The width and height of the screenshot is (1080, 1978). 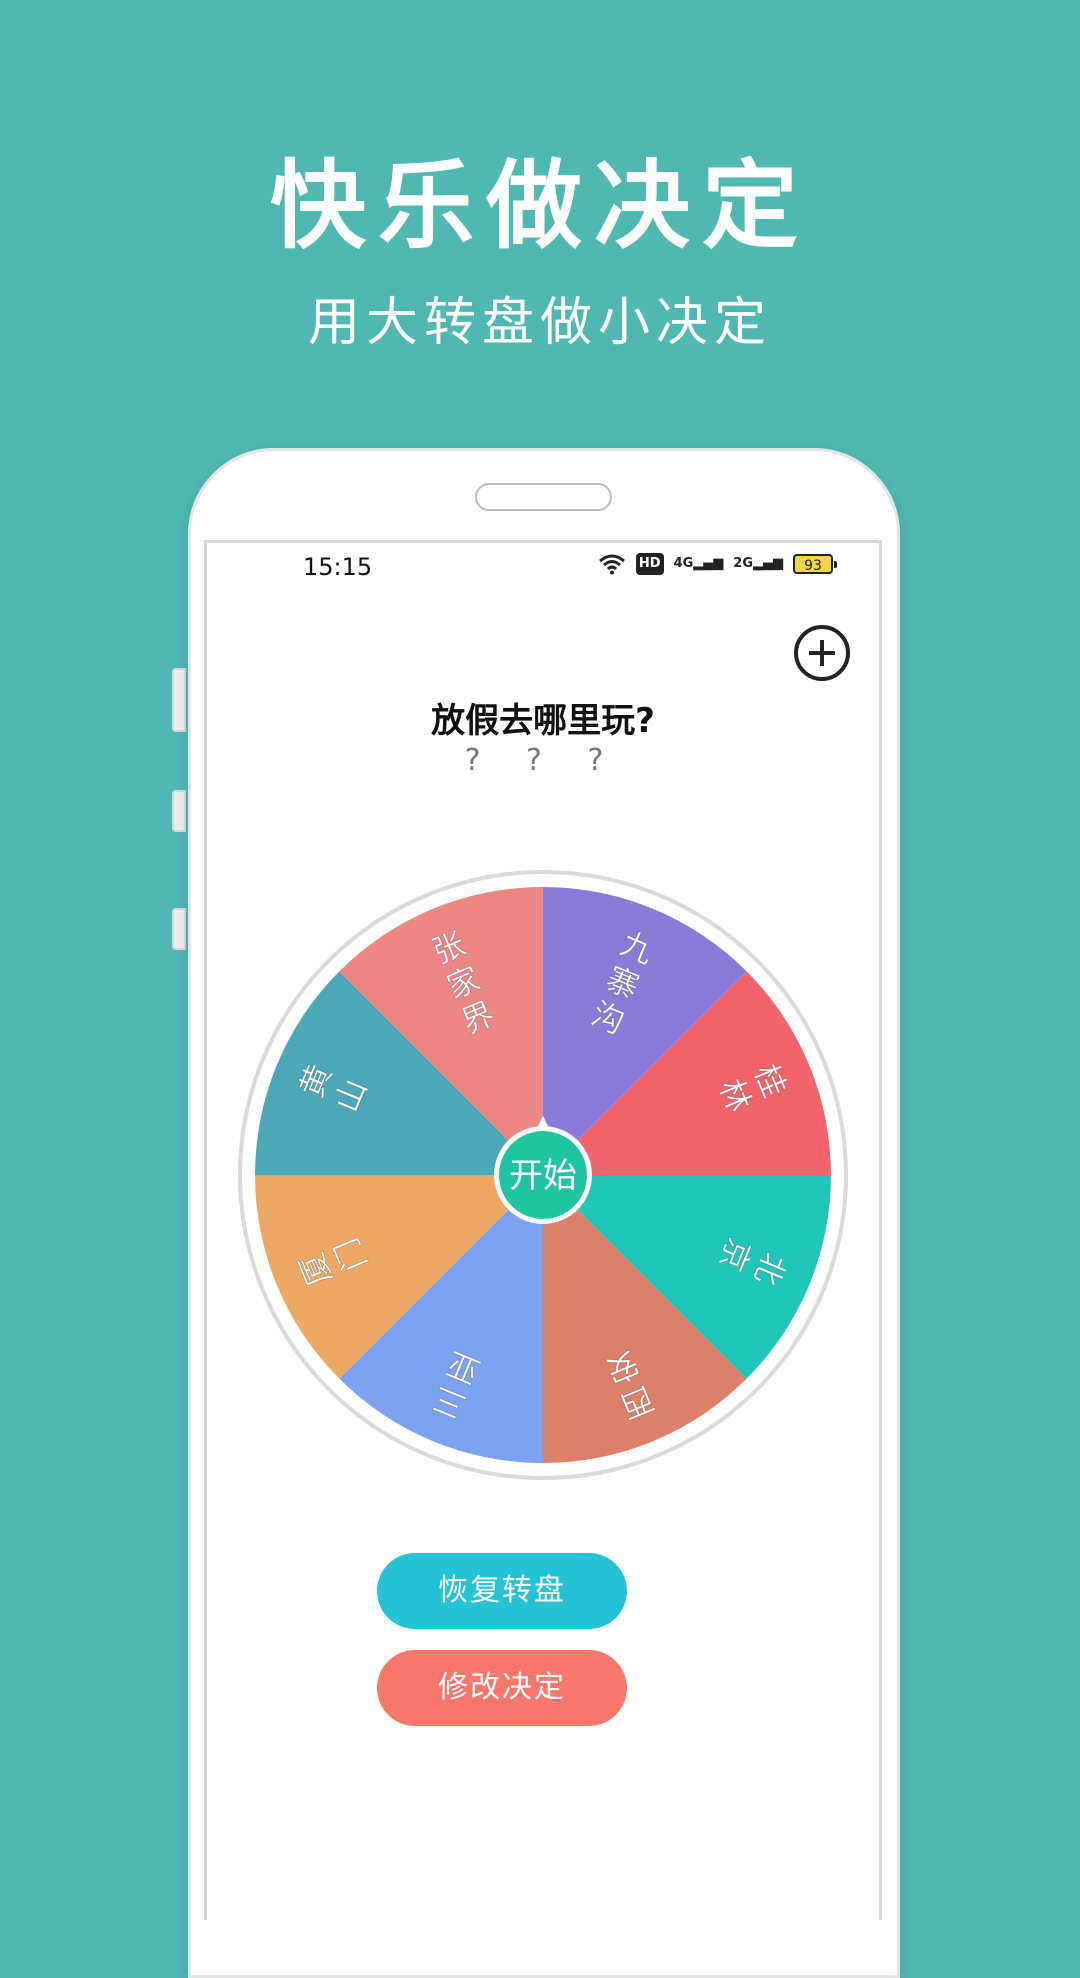 What do you see at coordinates (539, 323) in the screenshot?
I see `promo-subtitle: 用大转盘做小决定` at bounding box center [539, 323].